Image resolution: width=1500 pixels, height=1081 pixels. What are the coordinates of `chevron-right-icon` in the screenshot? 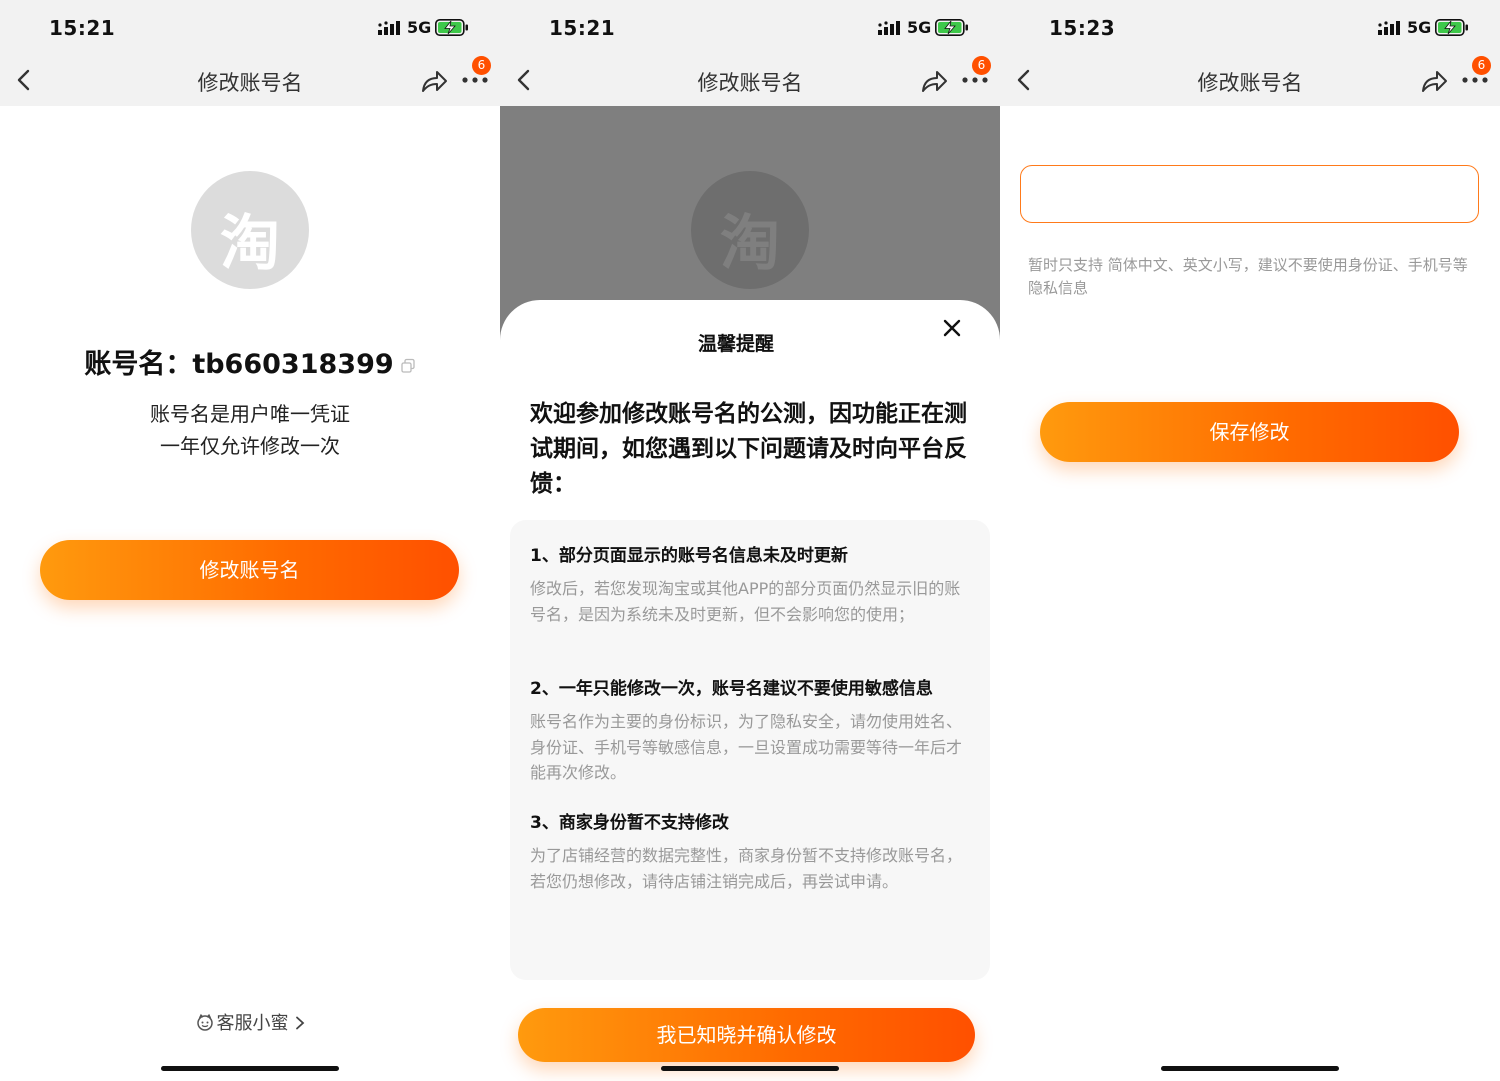 It's located at (299, 1023).